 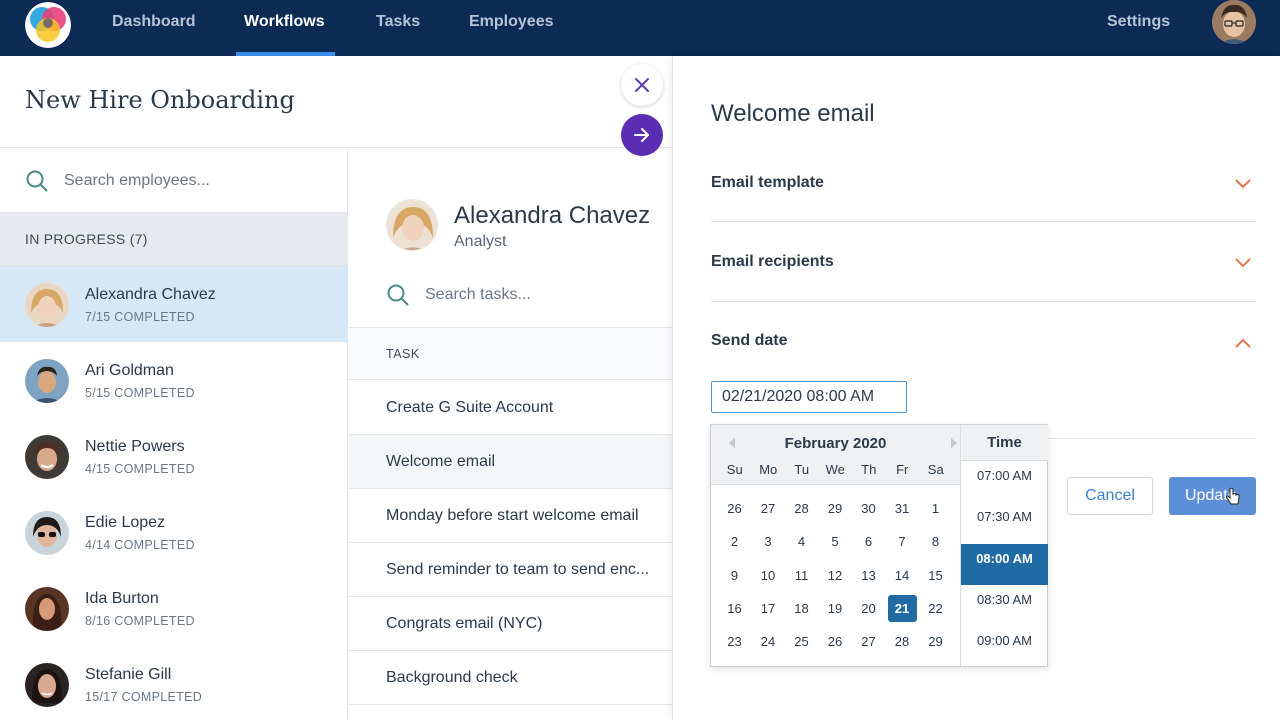 What do you see at coordinates (835, 575) in the screenshot?
I see `calendar-day: 12` at bounding box center [835, 575].